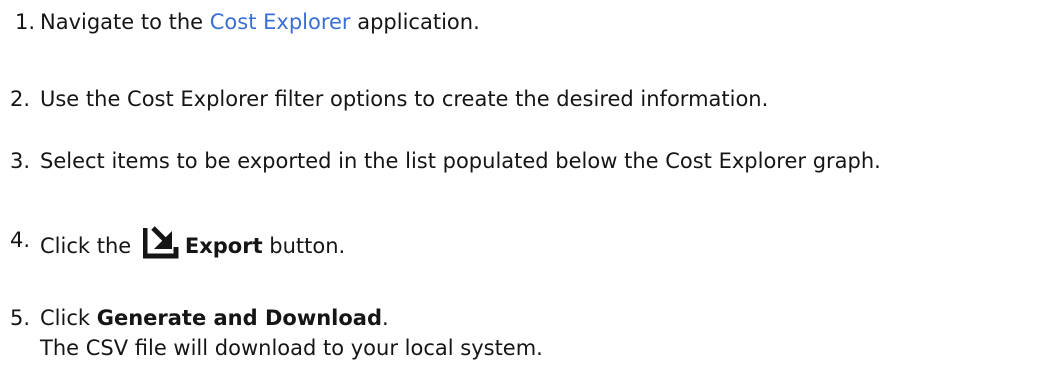 Image resolution: width=1049 pixels, height=380 pixels. I want to click on generate-and-download-label: Generate and Download, so click(239, 318).